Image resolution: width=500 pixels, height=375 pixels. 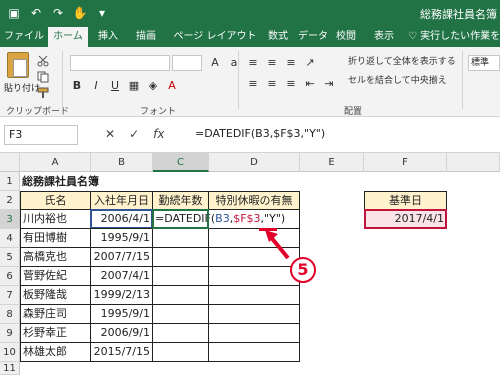 What do you see at coordinates (55, 238) in the screenshot?
I see `employee-name: 有田博樹` at bounding box center [55, 238].